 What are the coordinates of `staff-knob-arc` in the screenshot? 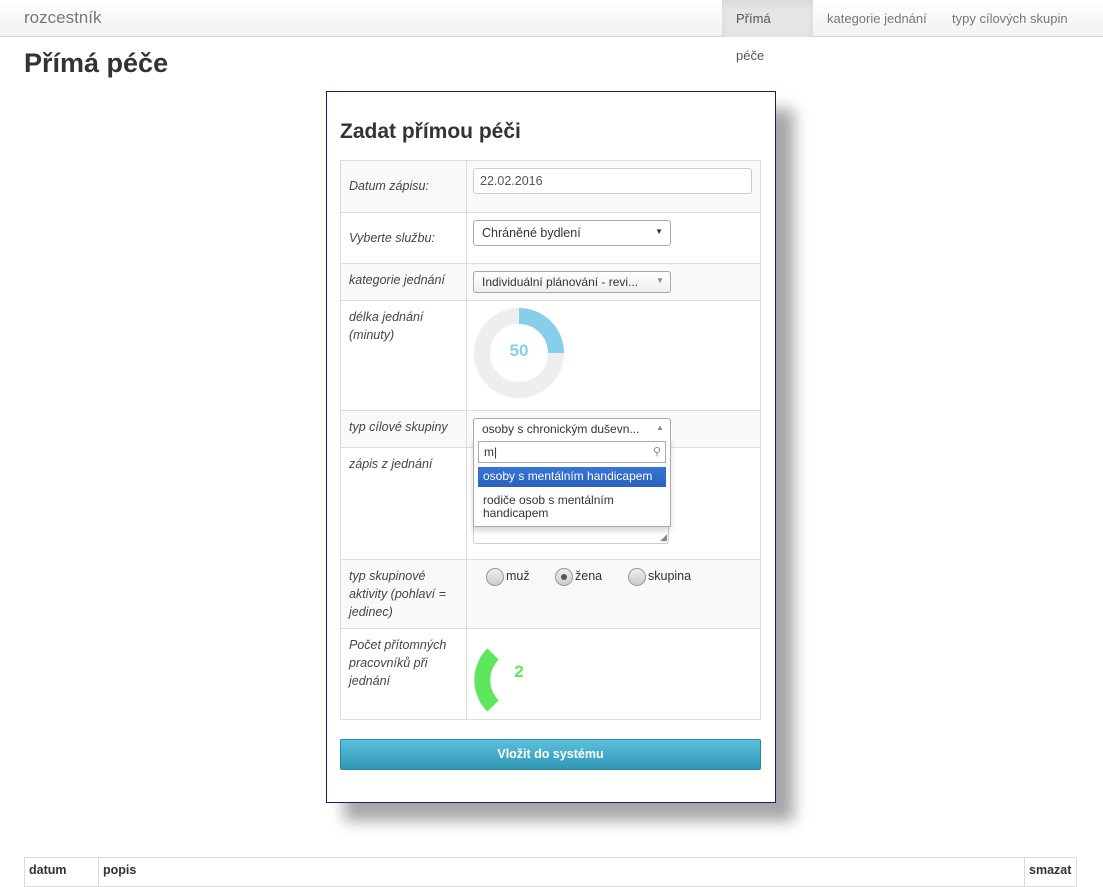 It's located at (487, 680).